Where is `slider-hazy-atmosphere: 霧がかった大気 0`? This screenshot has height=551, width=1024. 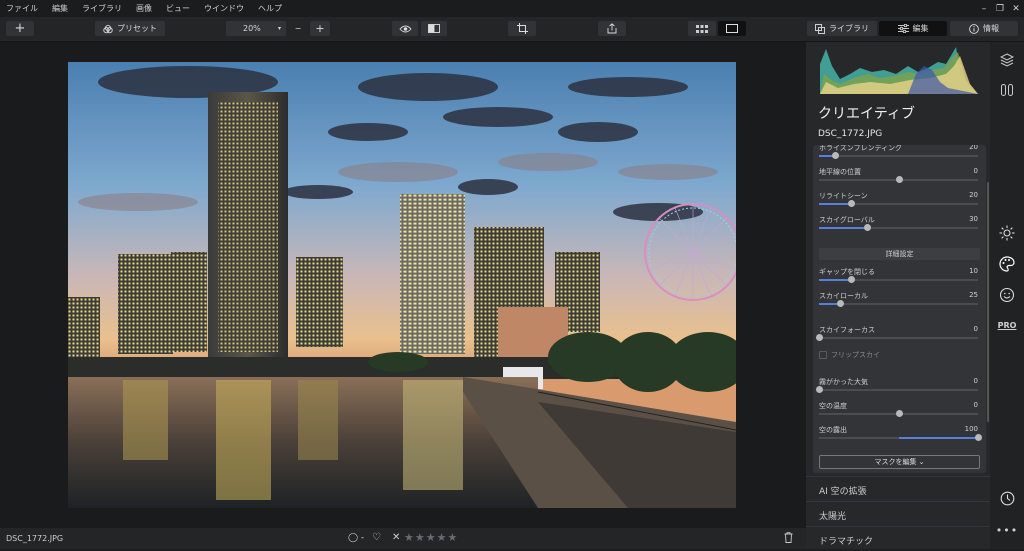 slider-hazy-atmosphere: 霧がかった大気 0 is located at coordinates (899, 389).